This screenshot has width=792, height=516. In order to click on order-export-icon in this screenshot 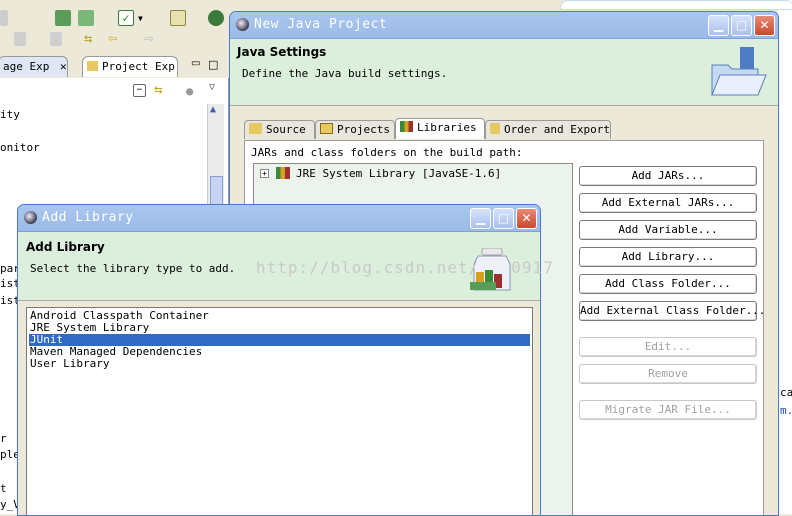, I will do `click(495, 128)`.